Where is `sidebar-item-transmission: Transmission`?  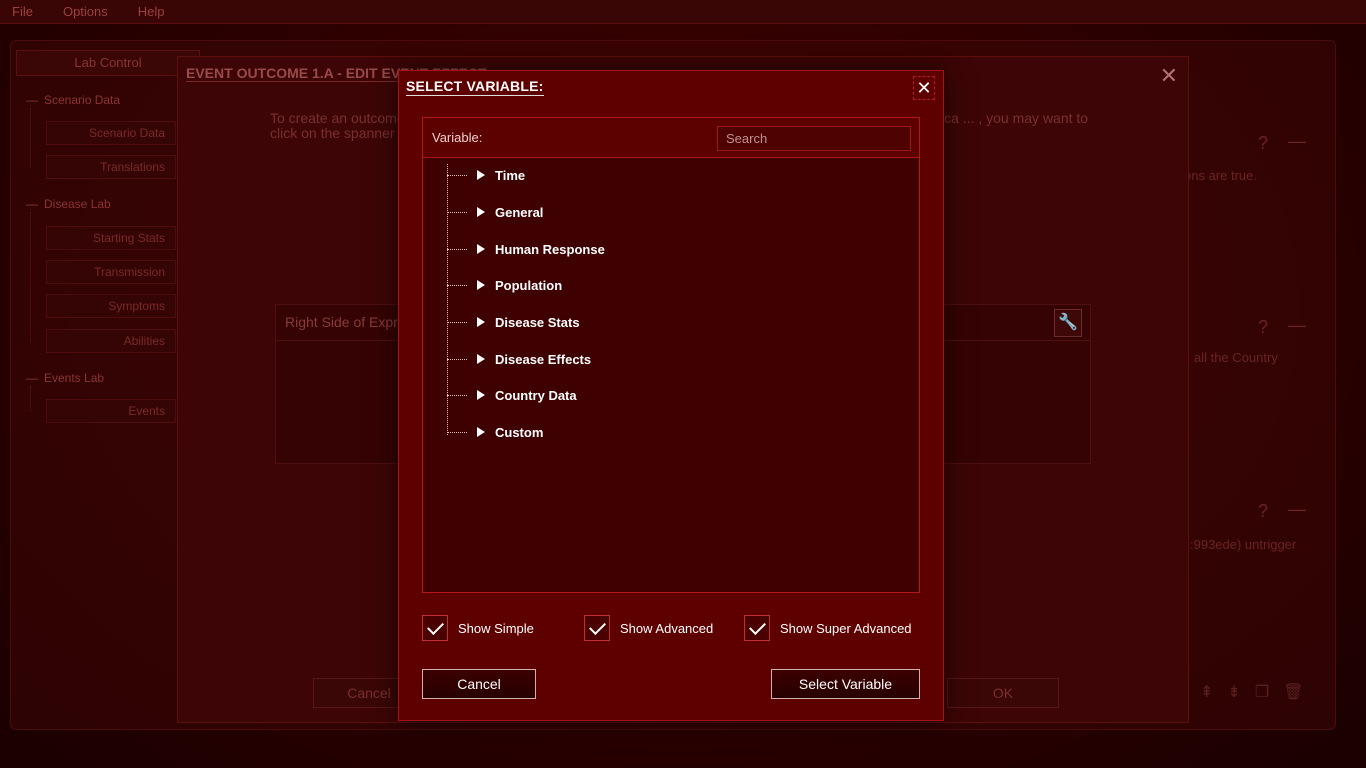 sidebar-item-transmission: Transmission is located at coordinates (111, 272).